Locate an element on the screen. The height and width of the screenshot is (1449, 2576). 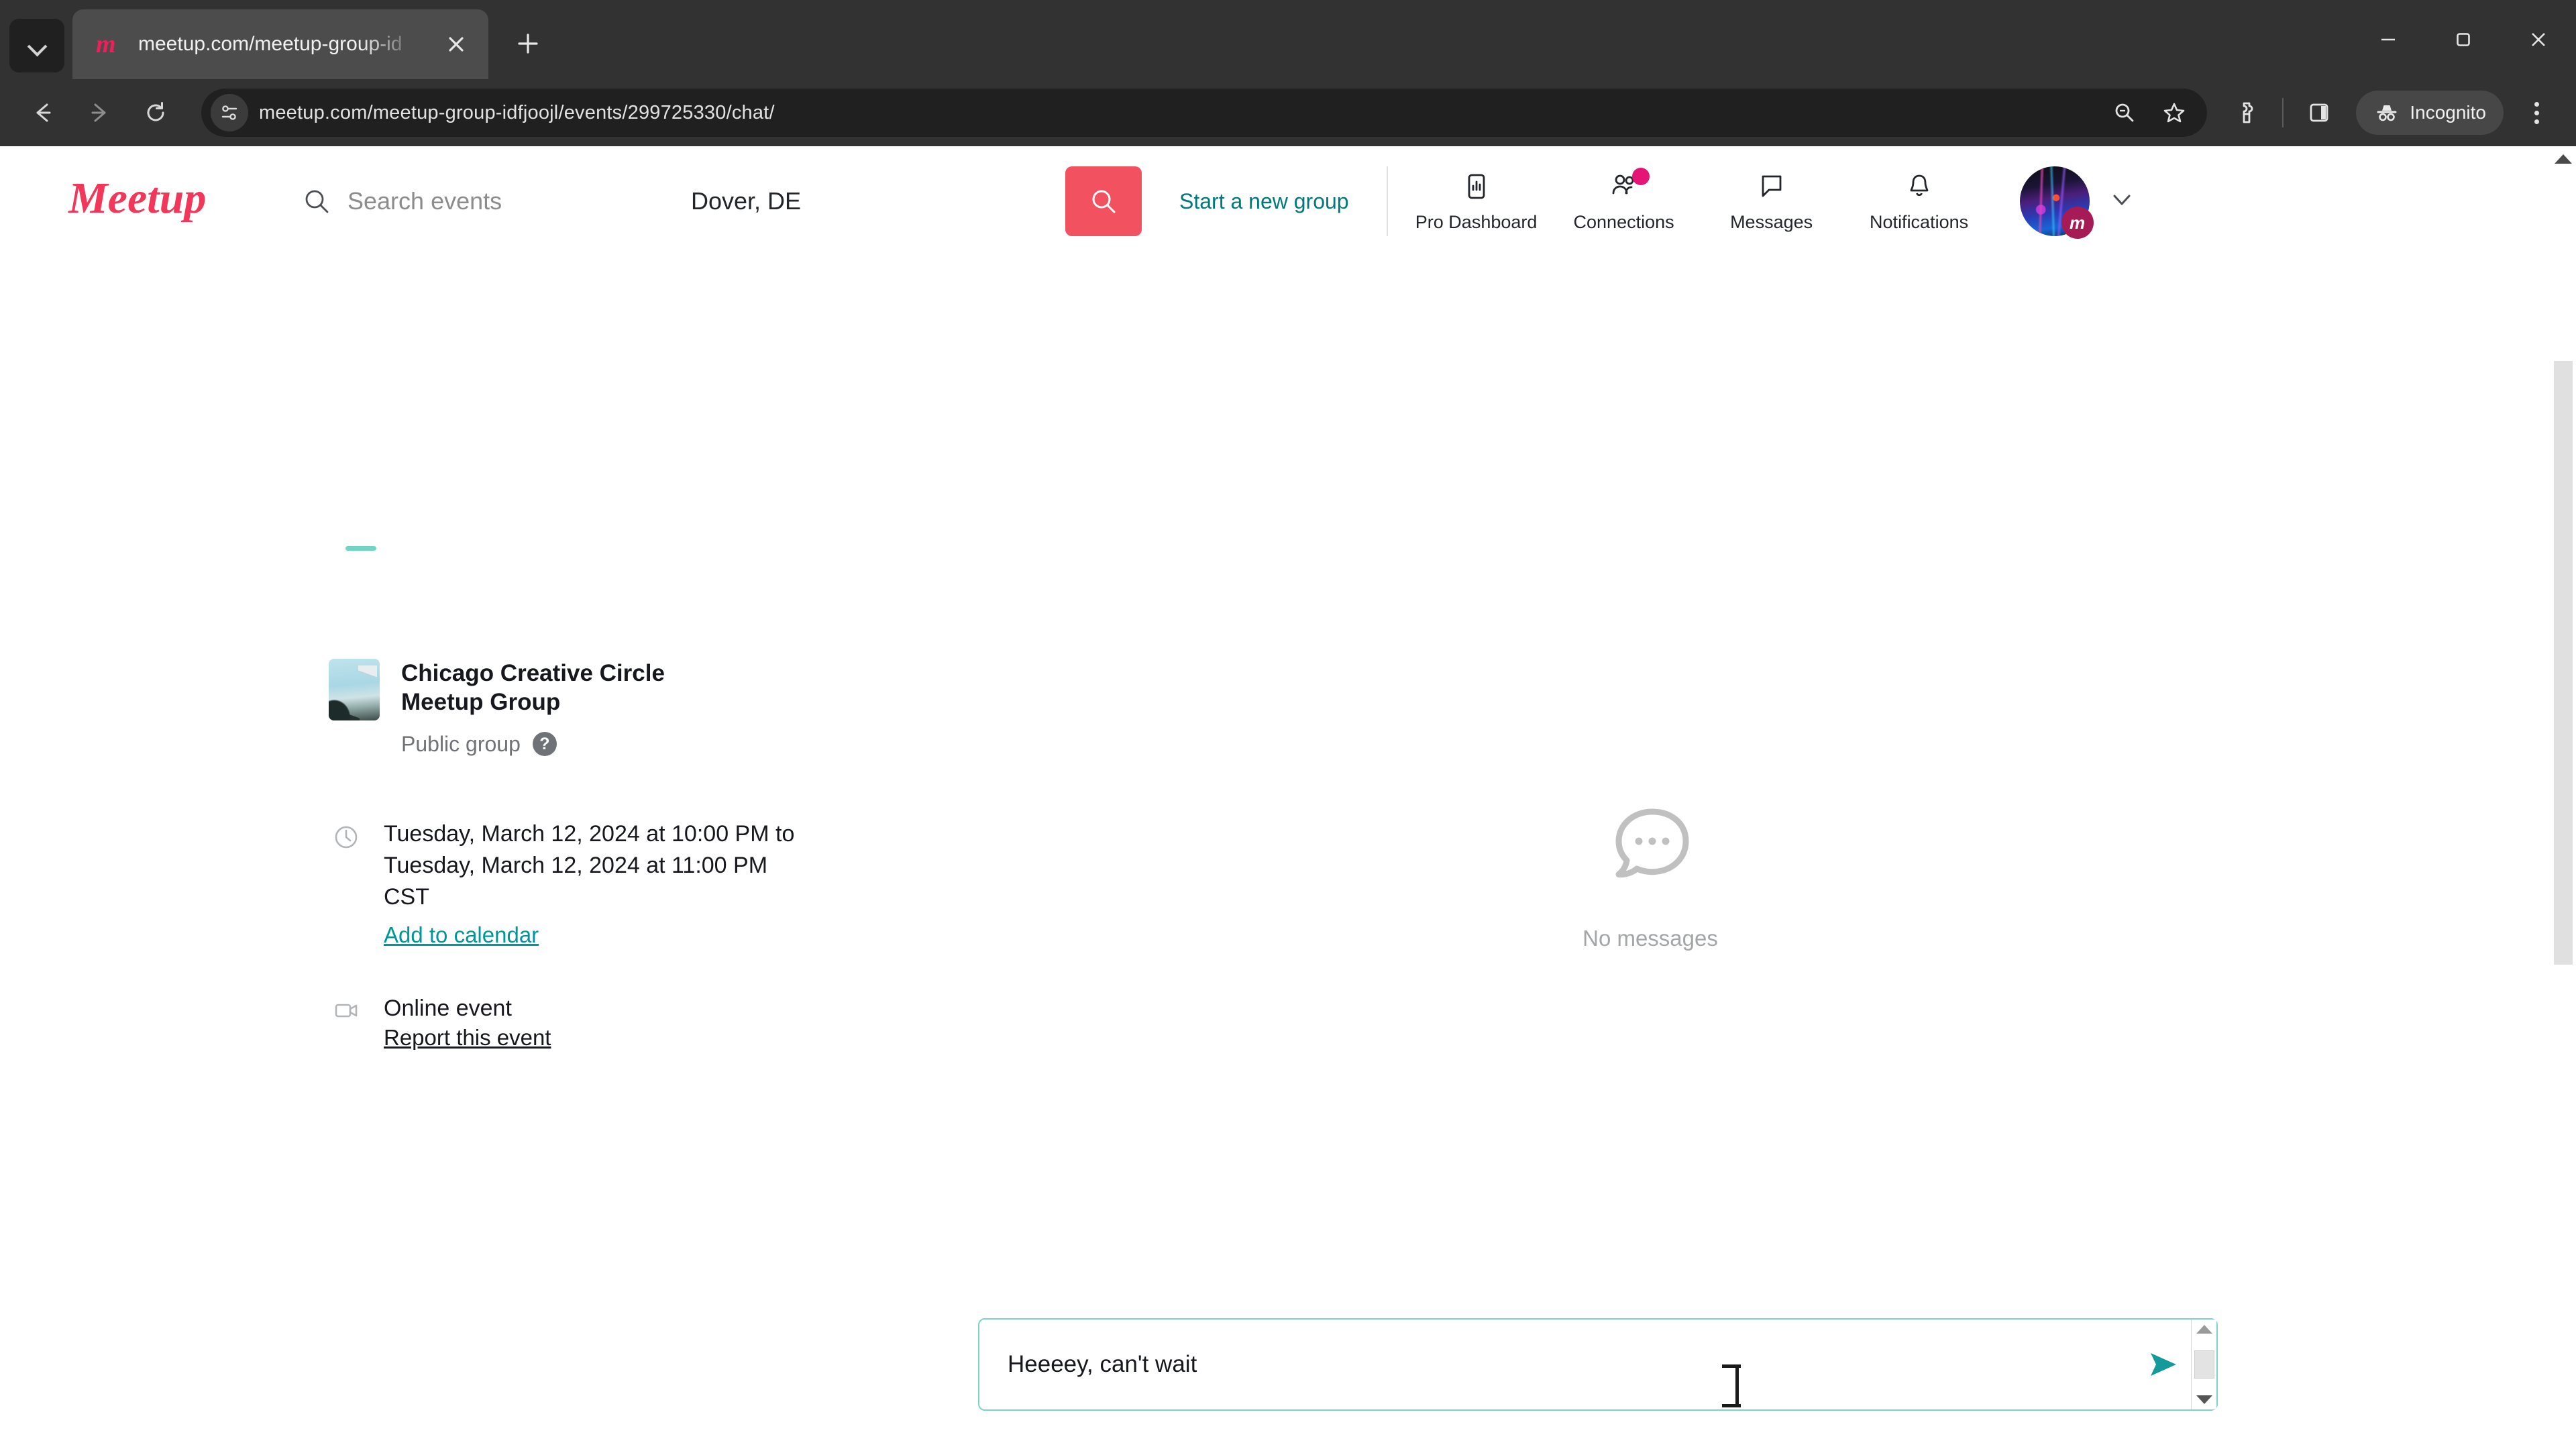
clock-icon is located at coordinates (346, 835).